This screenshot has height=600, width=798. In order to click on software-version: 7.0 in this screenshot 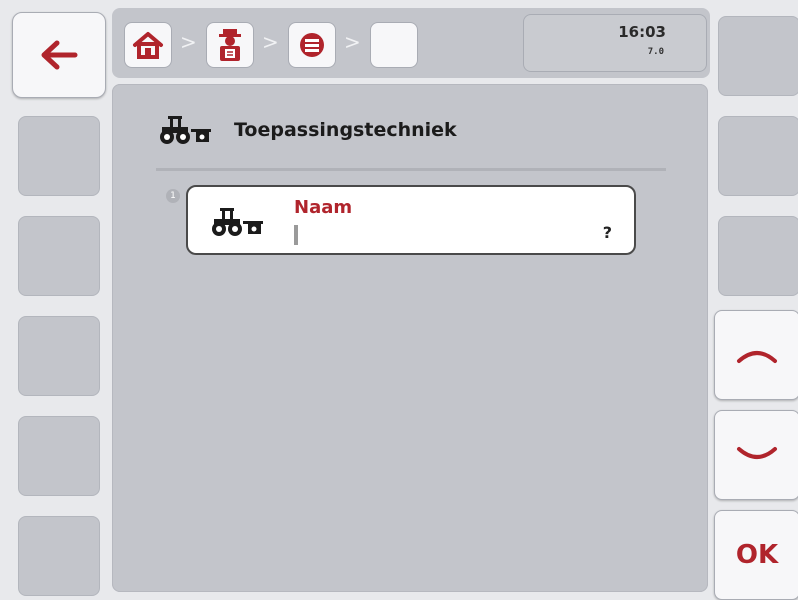, I will do `click(655, 52)`.